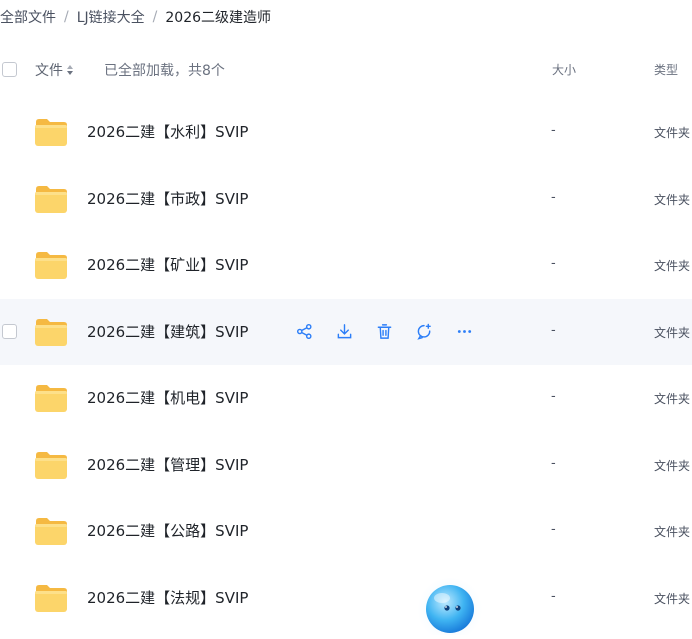 This screenshot has height=639, width=692. I want to click on download-icon, so click(344, 330).